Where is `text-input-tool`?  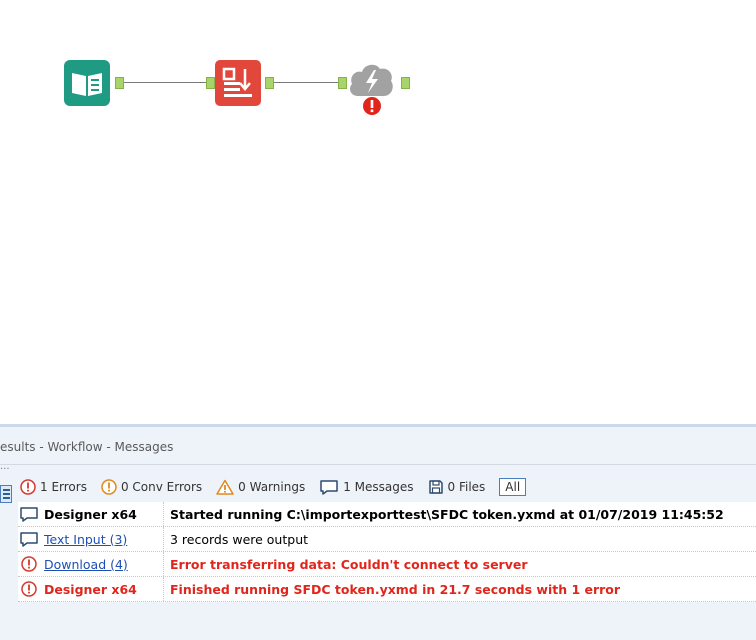 text-input-tool is located at coordinates (87, 83).